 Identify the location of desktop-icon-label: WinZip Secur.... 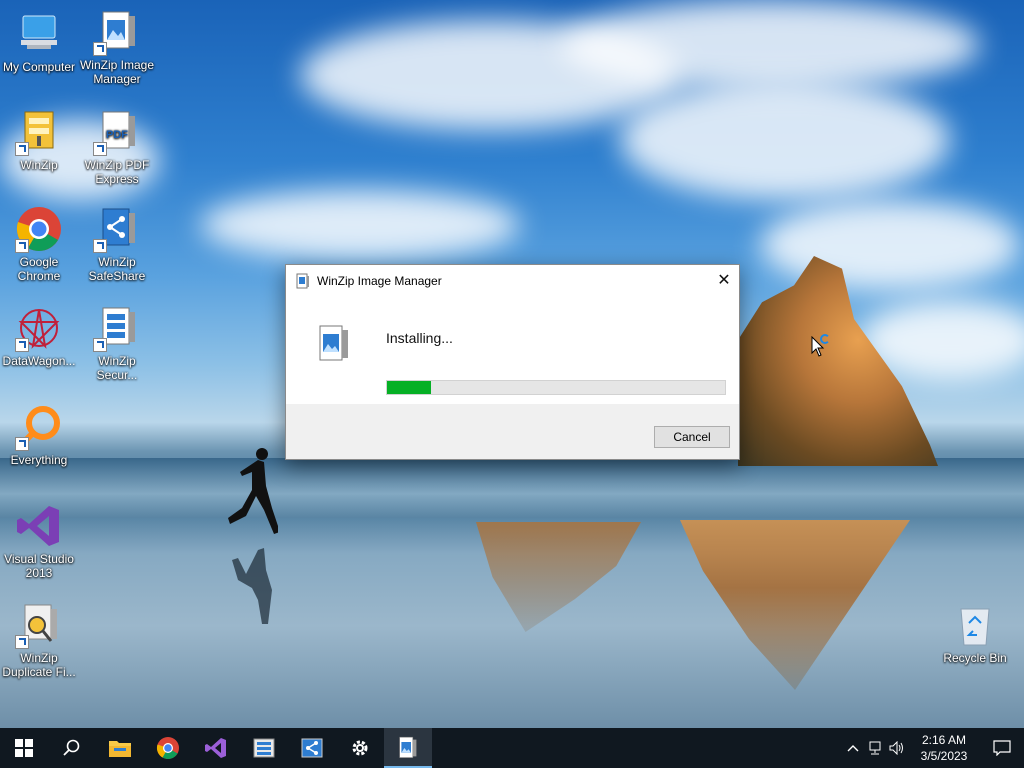
(117, 368).